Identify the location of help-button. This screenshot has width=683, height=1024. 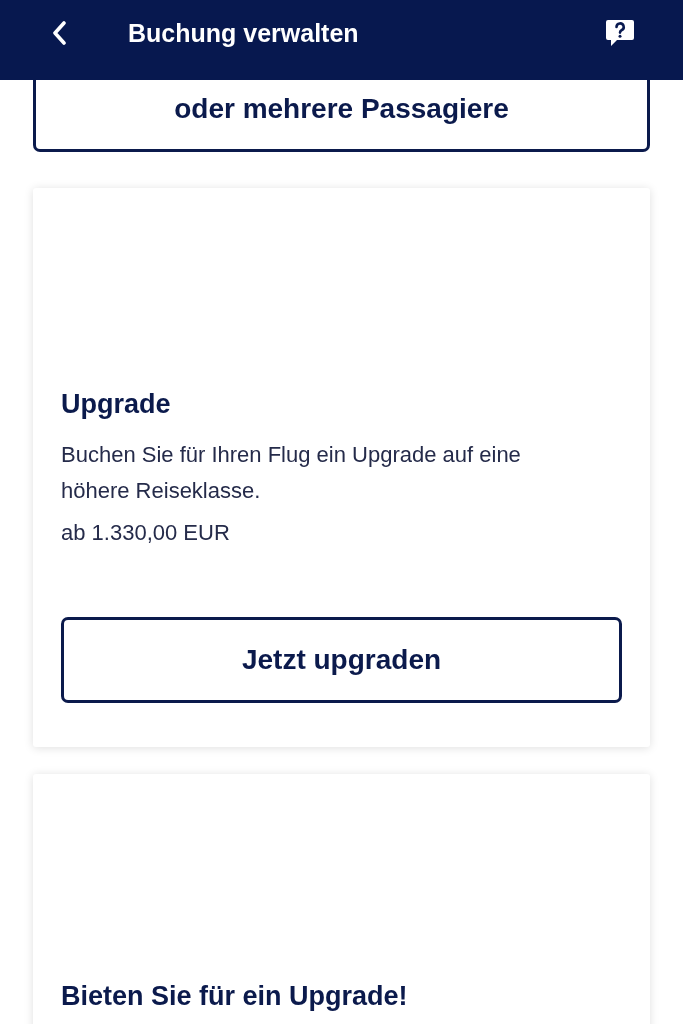
(620, 33).